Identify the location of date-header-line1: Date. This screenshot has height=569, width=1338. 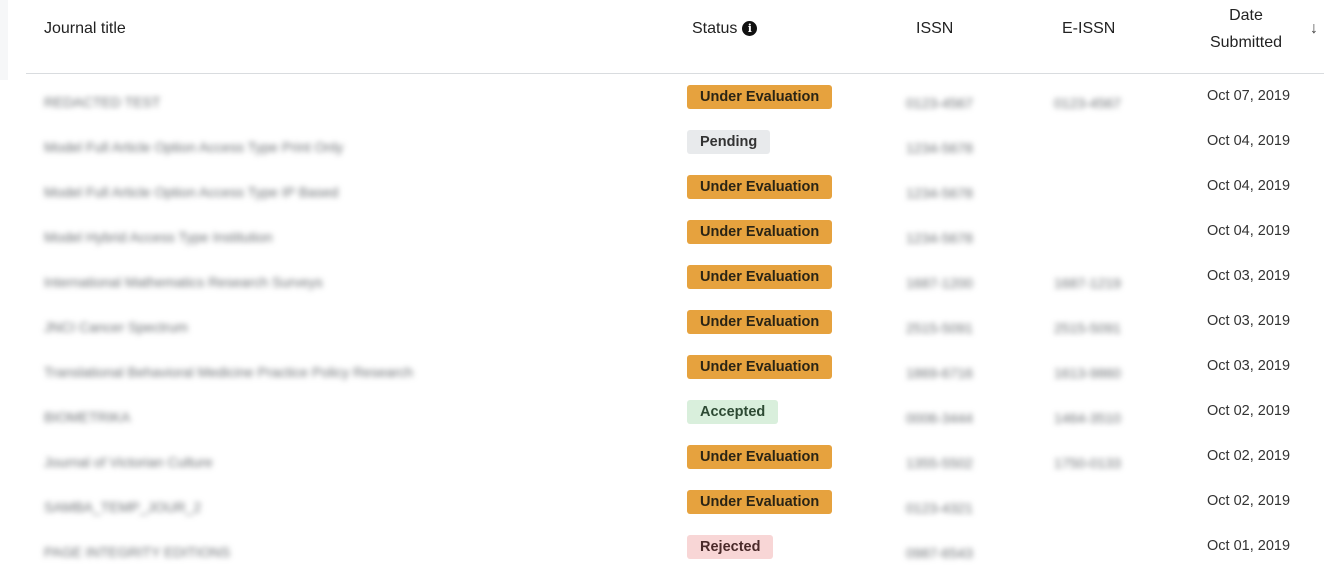
(1246, 15).